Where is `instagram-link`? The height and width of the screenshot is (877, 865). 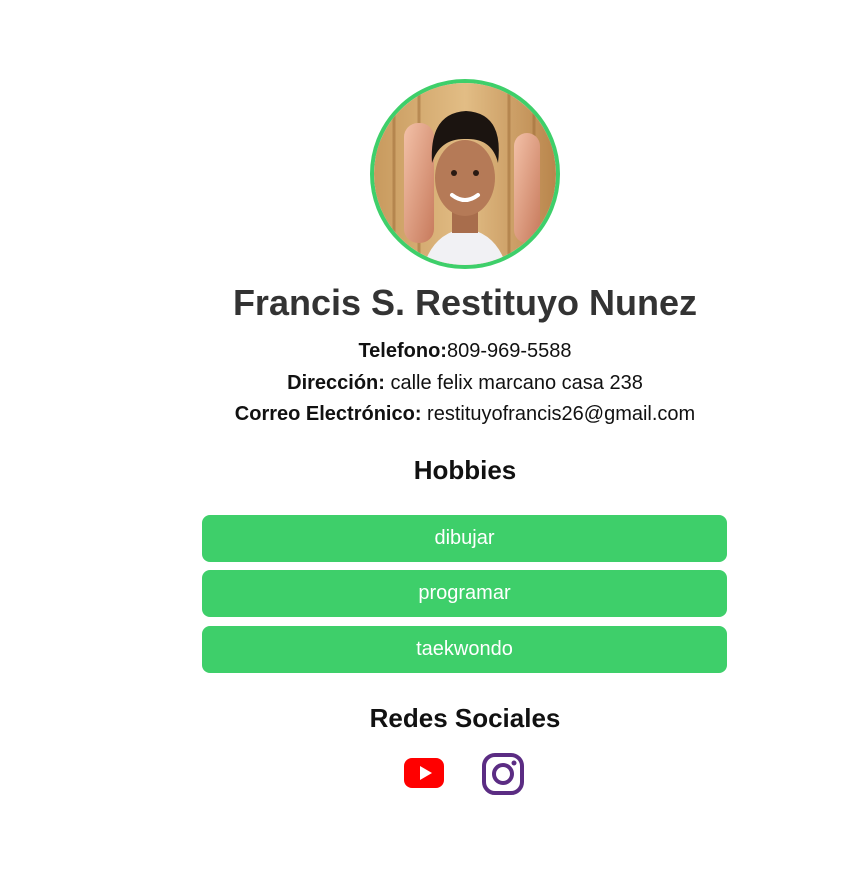
instagram-link is located at coordinates (503, 776).